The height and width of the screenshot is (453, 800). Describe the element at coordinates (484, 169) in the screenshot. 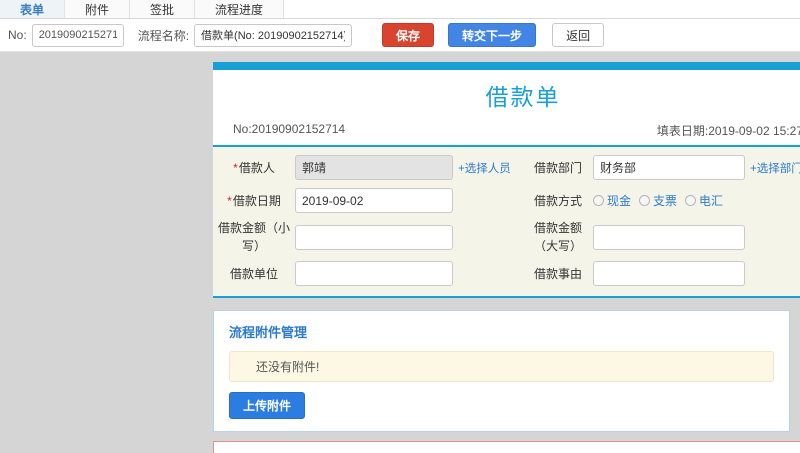

I see `select-person-link: +选择人员` at that location.